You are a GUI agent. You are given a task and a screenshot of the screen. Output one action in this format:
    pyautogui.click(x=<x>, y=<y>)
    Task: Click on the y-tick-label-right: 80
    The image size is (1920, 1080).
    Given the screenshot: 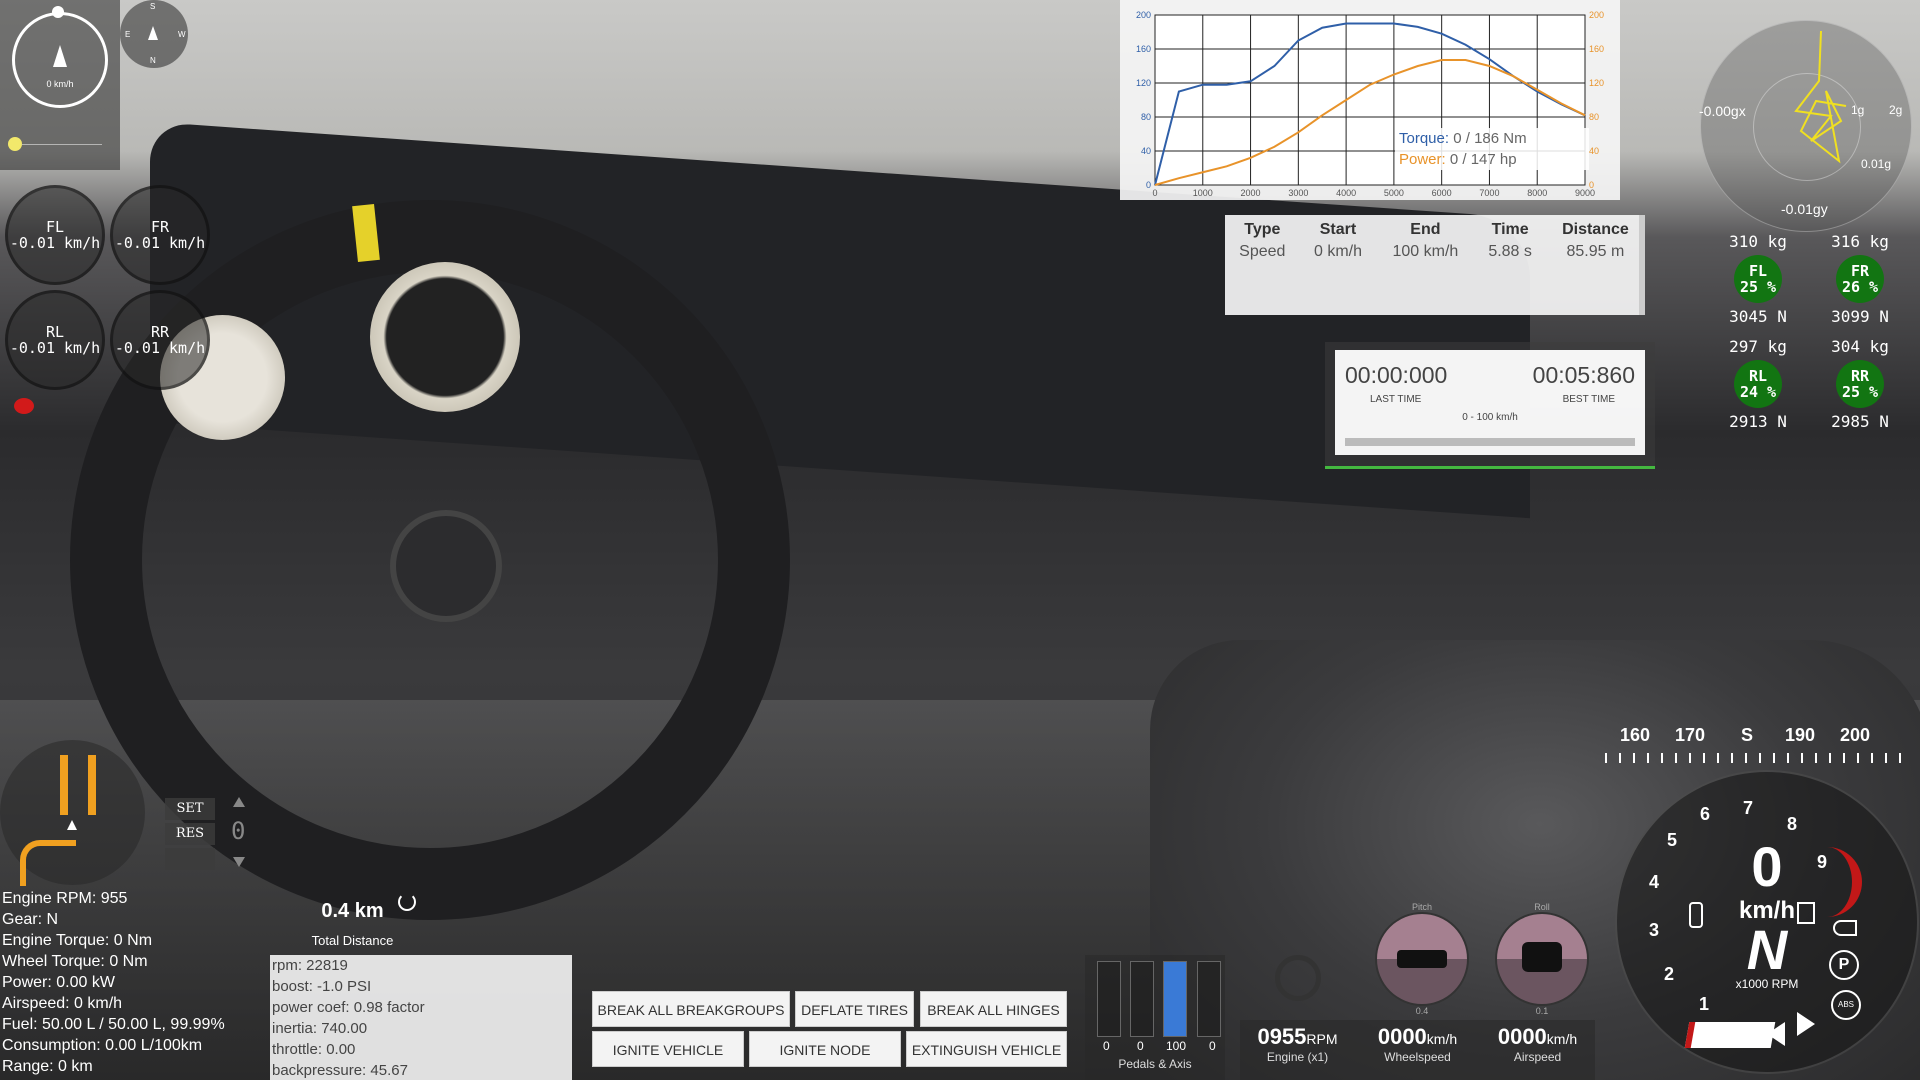 What is the action you would take?
    pyautogui.click(x=1594, y=117)
    